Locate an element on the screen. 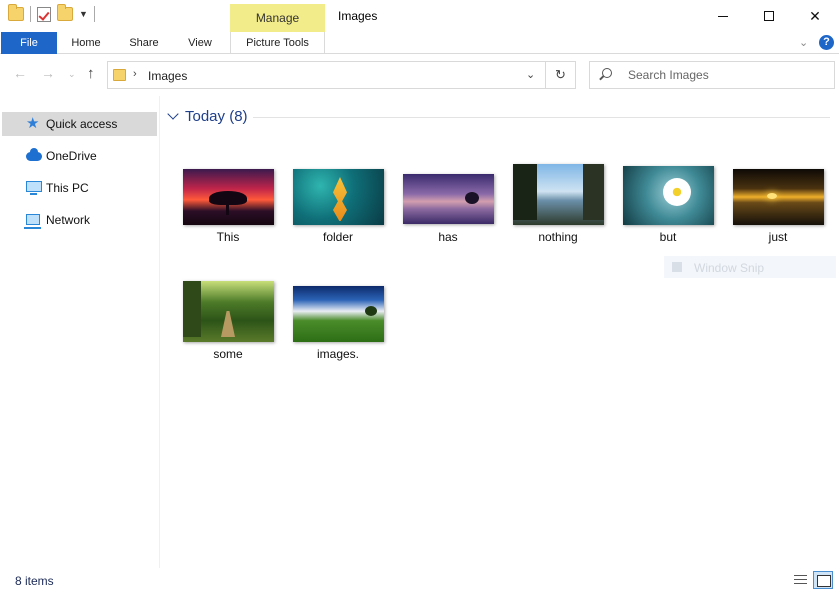 The width and height of the screenshot is (839, 593). refresh-button: ↻ is located at coordinates (561, 75).